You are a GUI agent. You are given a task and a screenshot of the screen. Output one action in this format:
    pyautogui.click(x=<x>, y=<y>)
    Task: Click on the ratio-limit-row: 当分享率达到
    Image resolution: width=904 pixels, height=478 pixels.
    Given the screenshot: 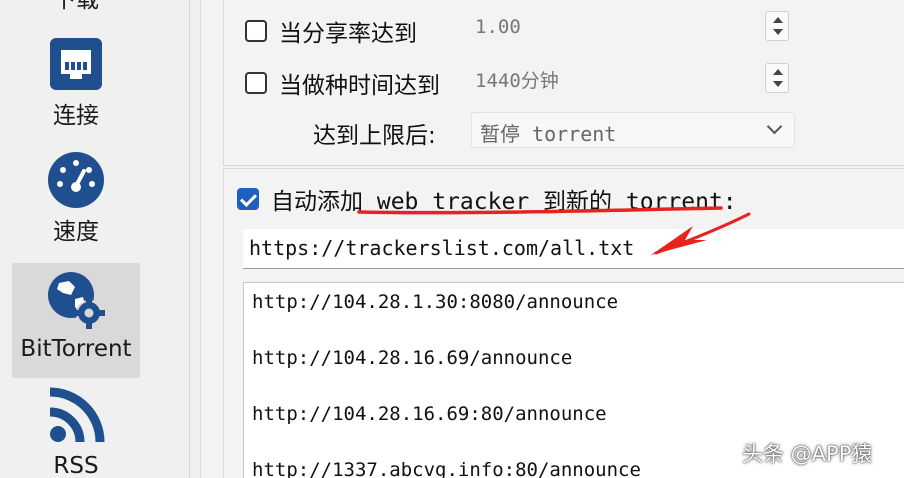 What is the action you would take?
    pyautogui.click(x=331, y=31)
    